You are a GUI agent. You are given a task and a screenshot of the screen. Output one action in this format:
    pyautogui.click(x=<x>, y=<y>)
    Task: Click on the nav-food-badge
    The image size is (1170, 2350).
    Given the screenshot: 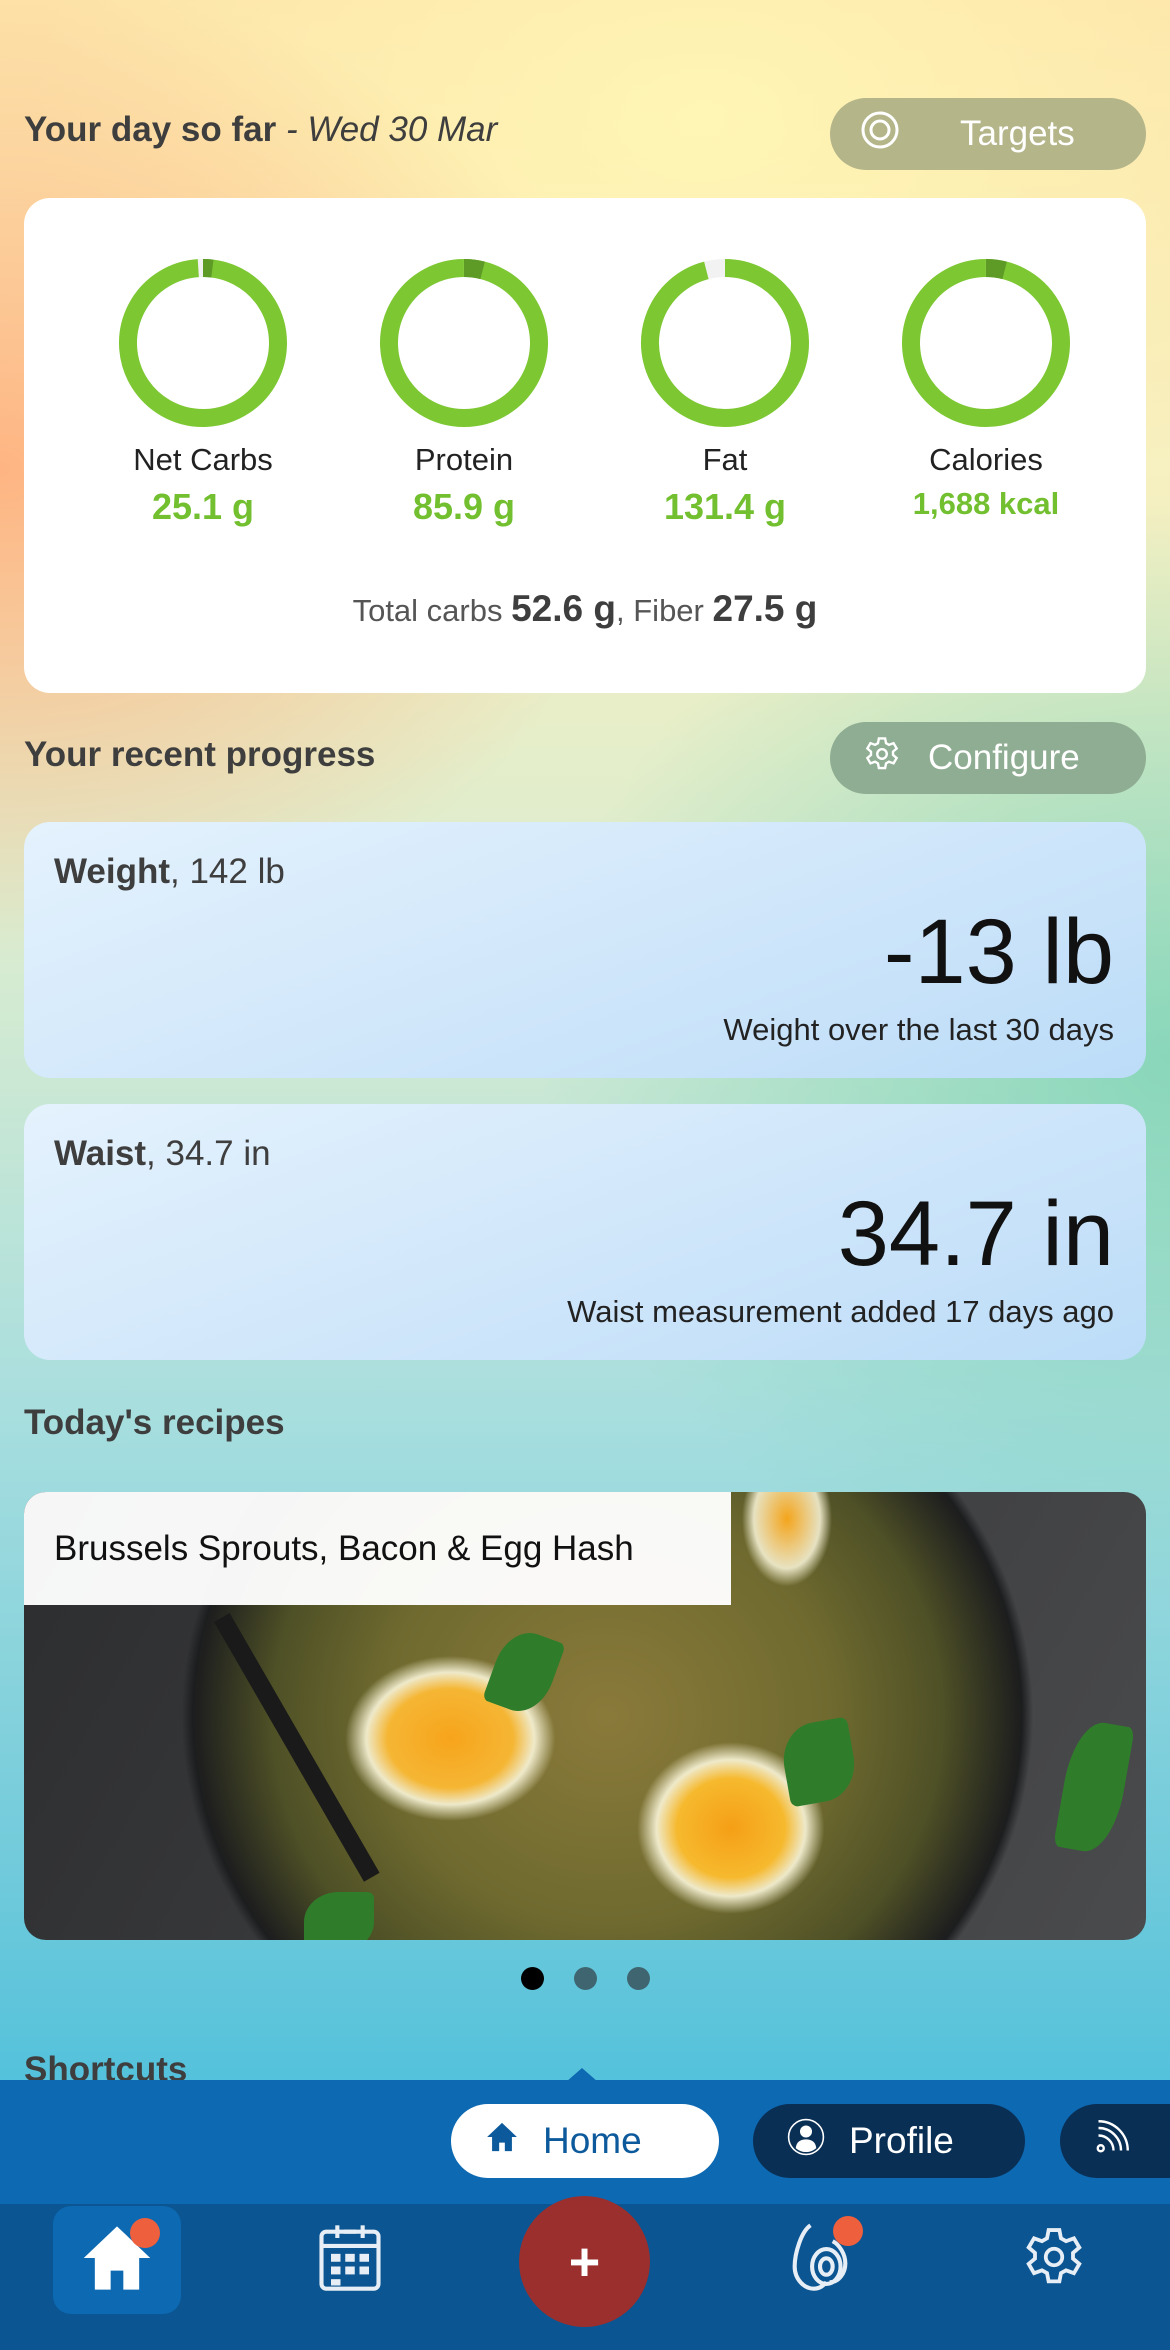 What is the action you would take?
    pyautogui.click(x=848, y=2231)
    